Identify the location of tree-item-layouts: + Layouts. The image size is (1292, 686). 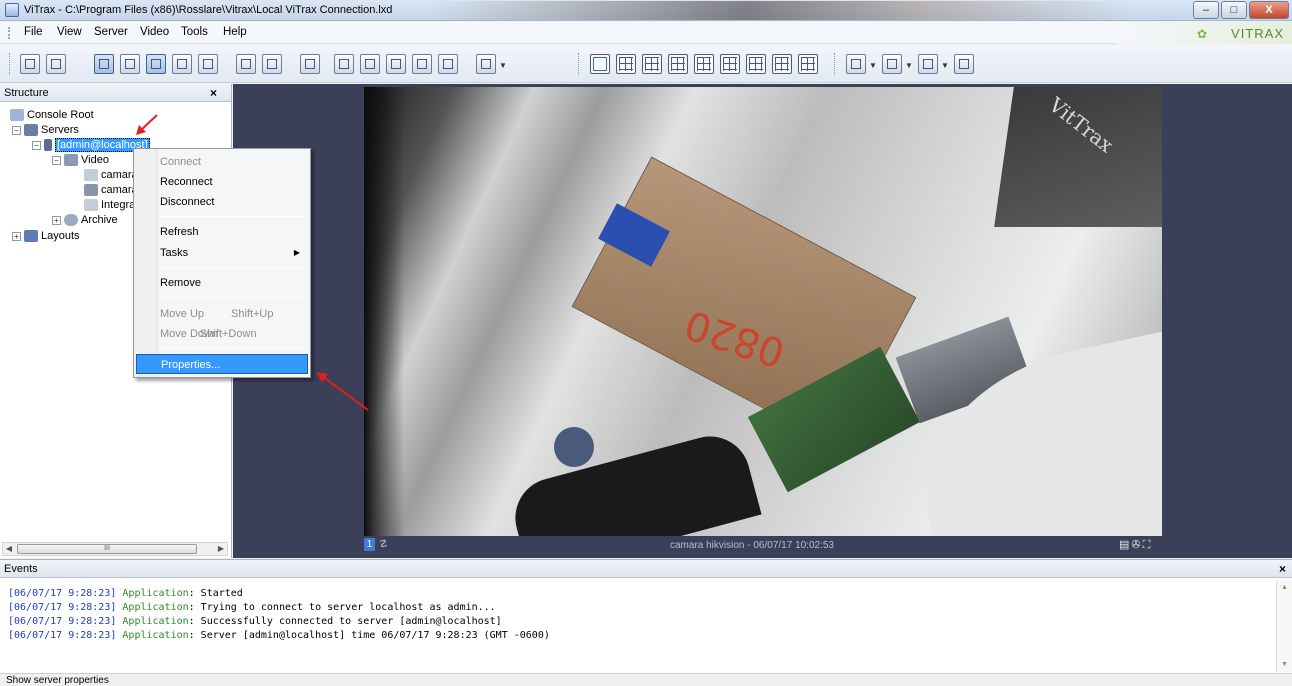
(46, 236).